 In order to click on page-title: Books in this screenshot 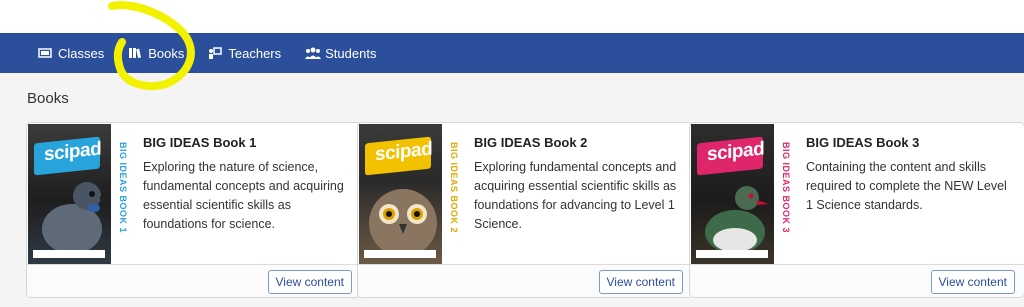, I will do `click(48, 98)`.